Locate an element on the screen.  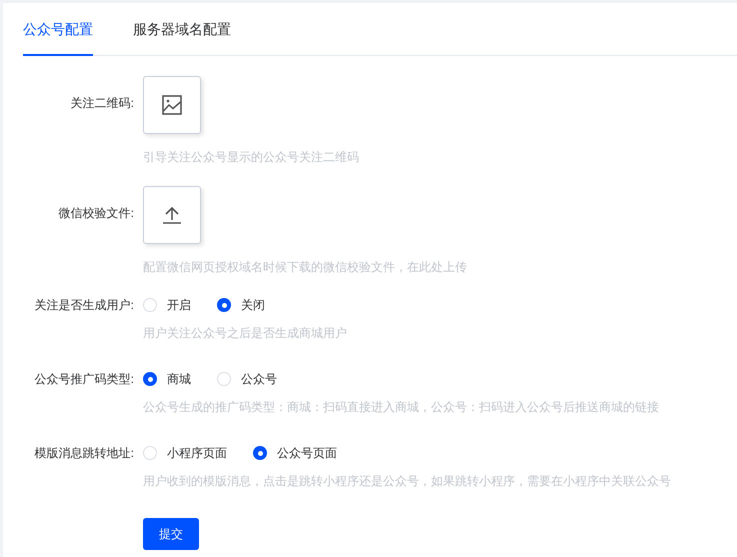
image-icon is located at coordinates (172, 105).